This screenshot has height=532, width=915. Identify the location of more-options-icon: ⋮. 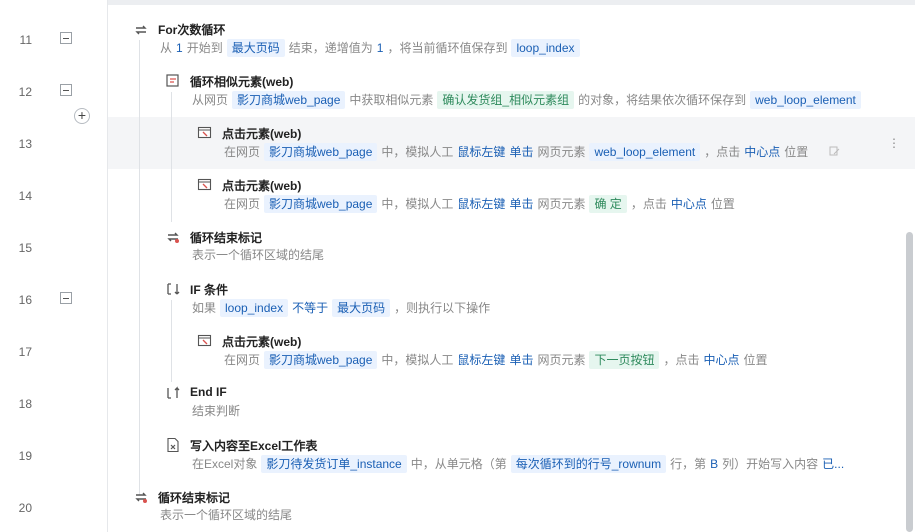
(894, 143).